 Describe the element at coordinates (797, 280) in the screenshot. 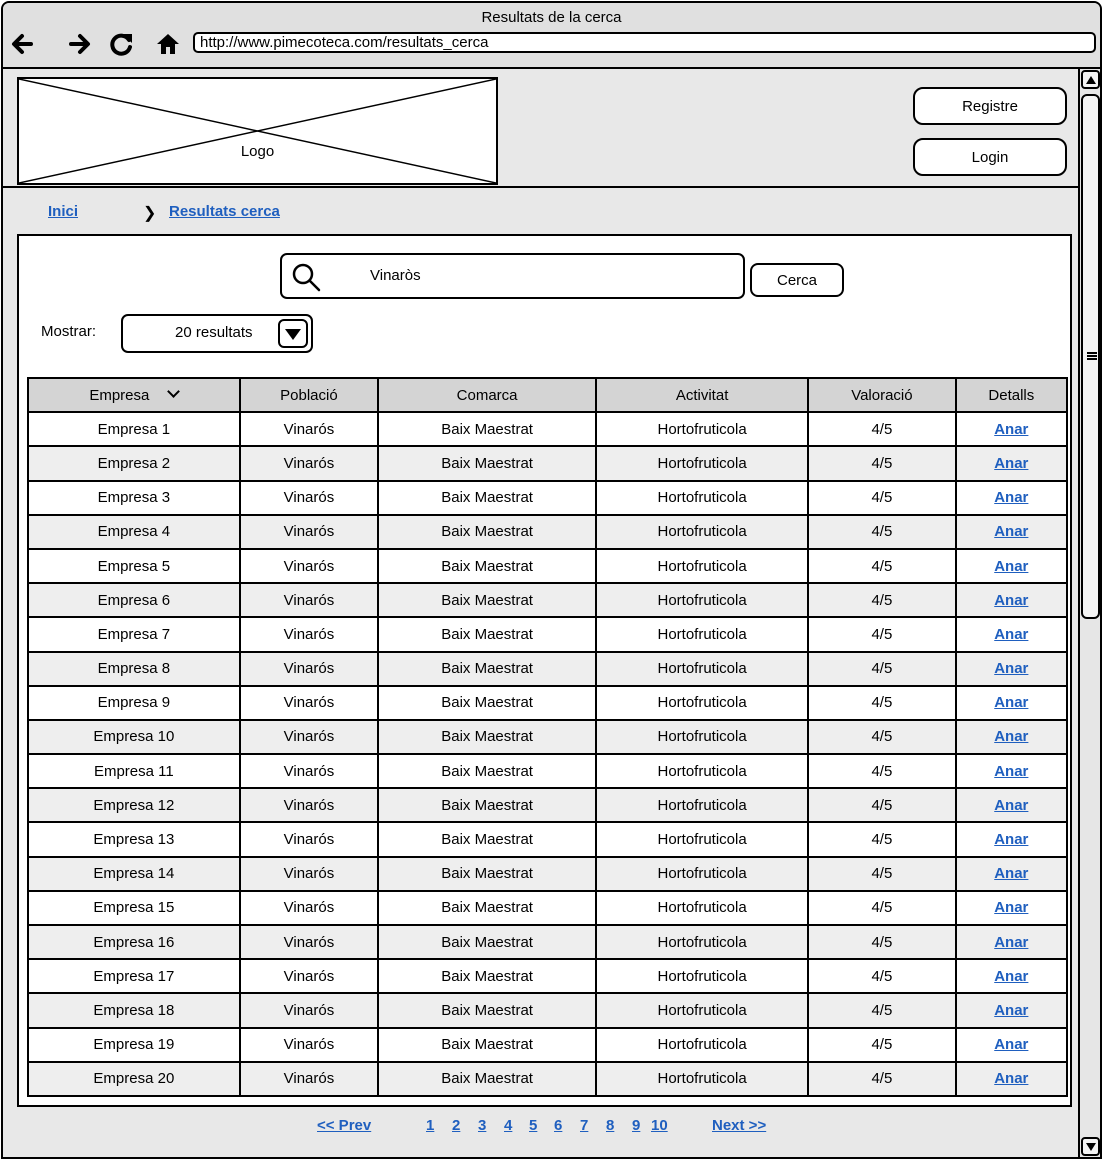

I see `search-button: Cerca` at that location.